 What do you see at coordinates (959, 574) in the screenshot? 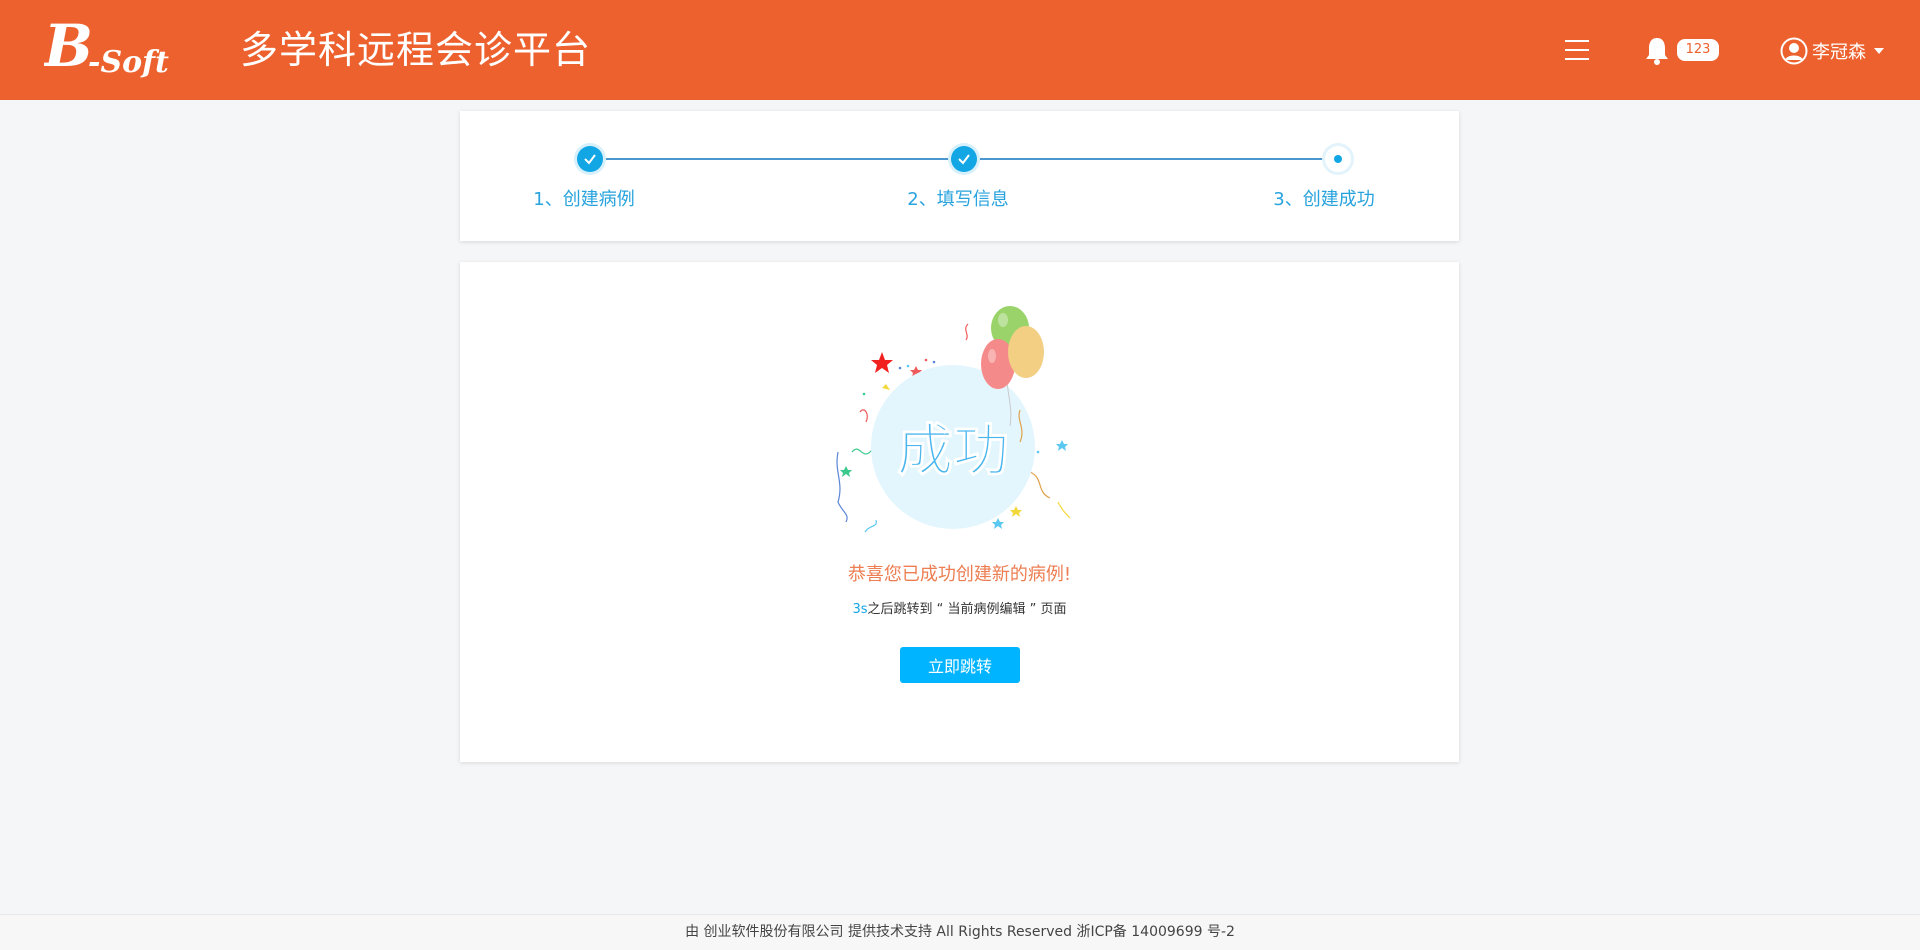
I see `success-message: 恭喜您已成功创建新的病例!` at bounding box center [959, 574].